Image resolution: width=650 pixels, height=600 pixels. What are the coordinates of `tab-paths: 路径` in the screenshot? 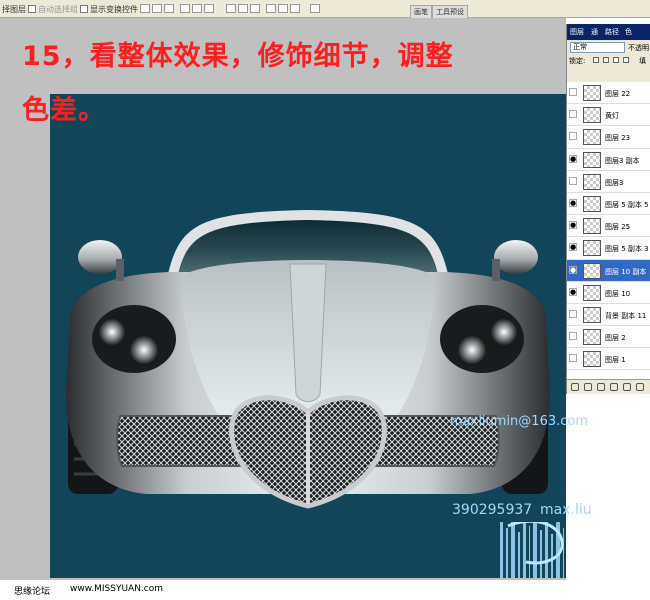 It's located at (612, 32).